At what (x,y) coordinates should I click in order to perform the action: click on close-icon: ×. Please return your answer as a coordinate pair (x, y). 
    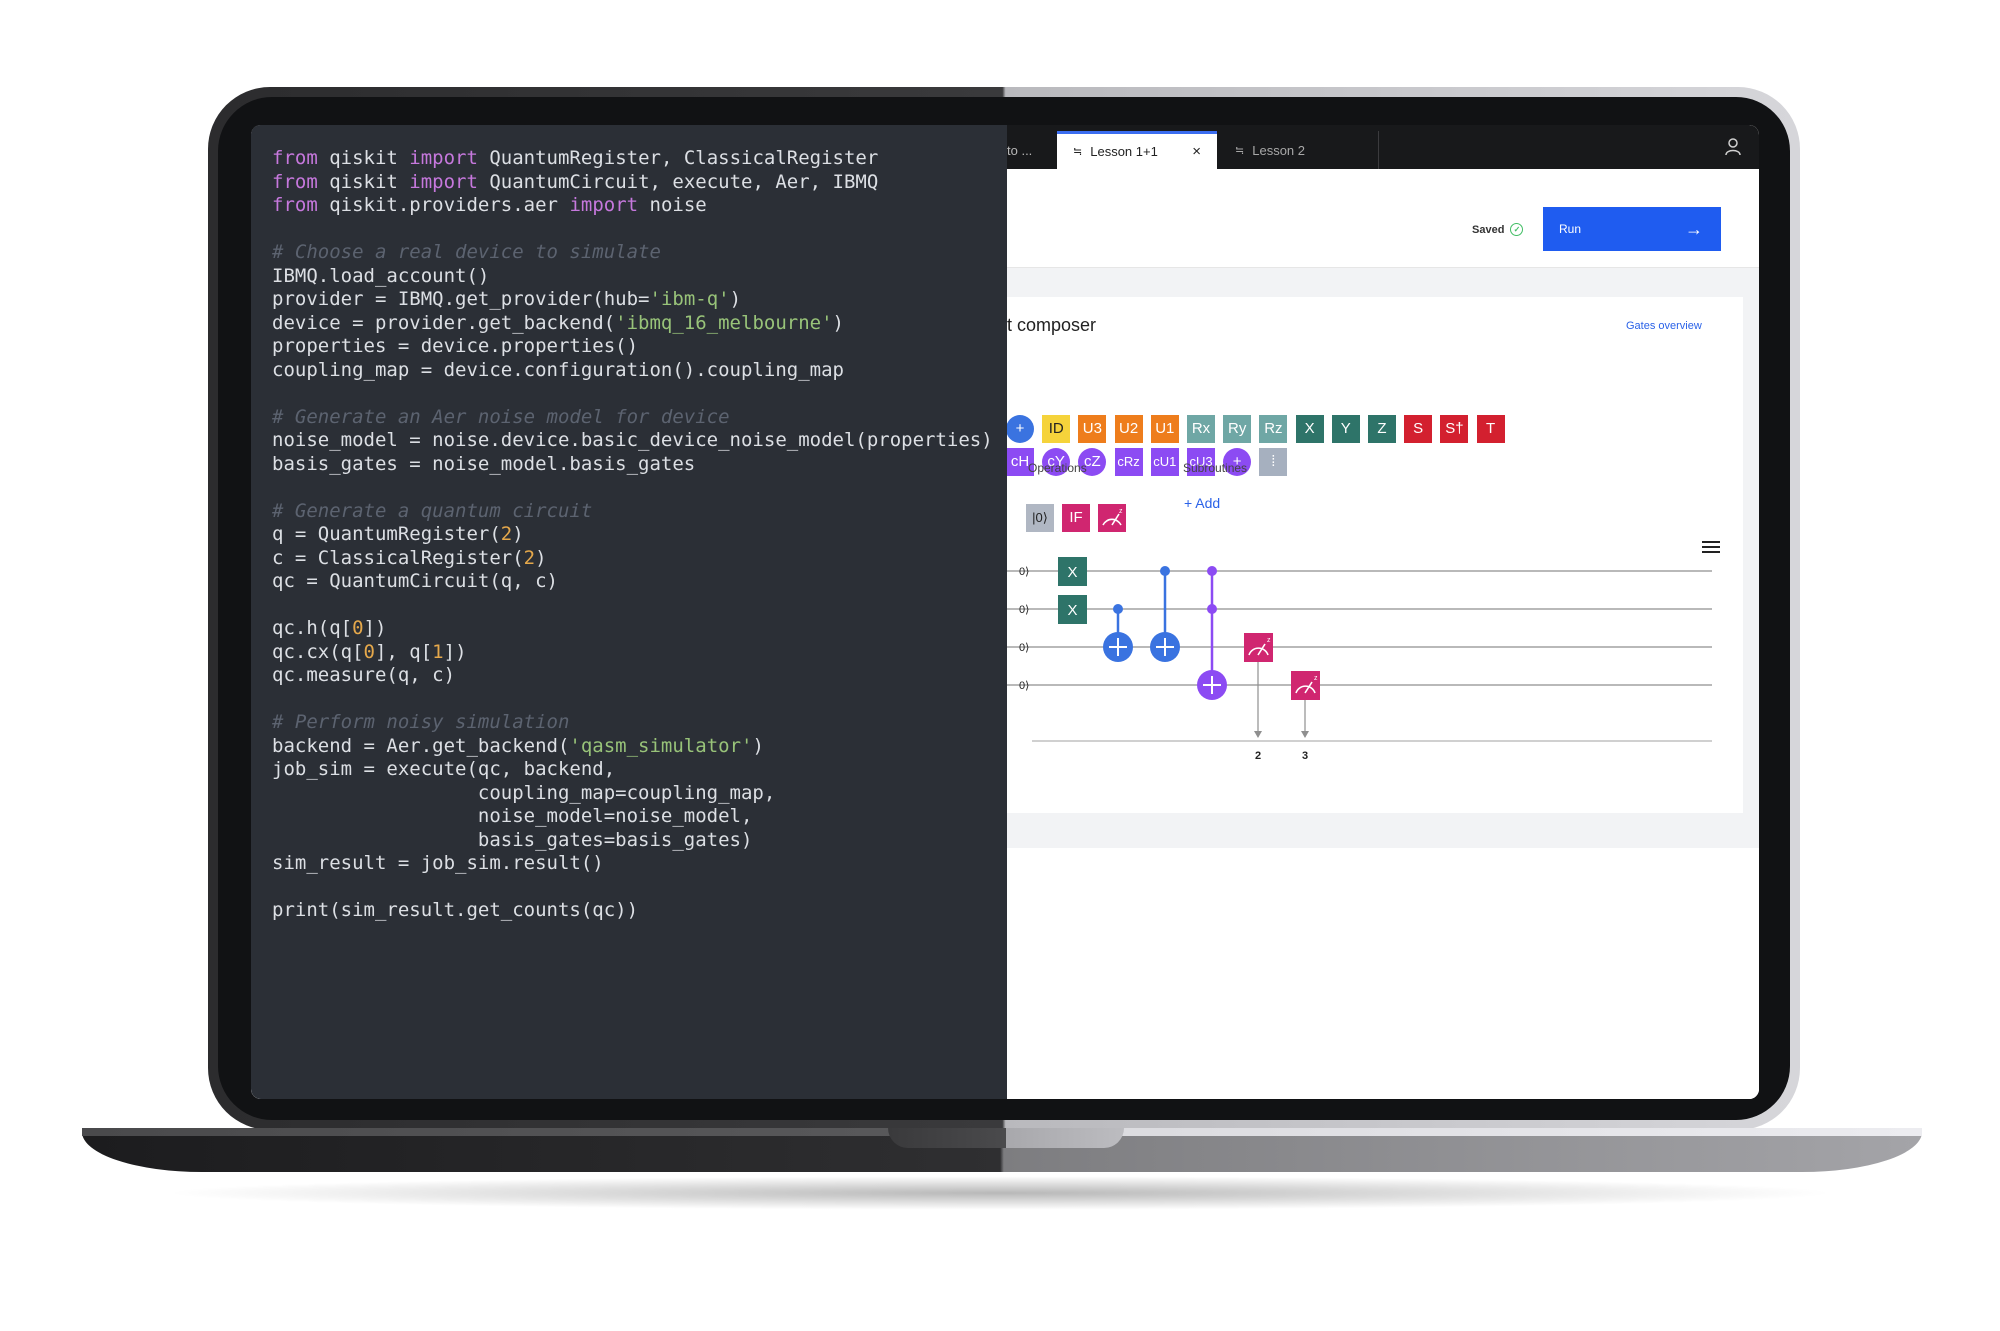
    Looking at the image, I should click on (1196, 151).